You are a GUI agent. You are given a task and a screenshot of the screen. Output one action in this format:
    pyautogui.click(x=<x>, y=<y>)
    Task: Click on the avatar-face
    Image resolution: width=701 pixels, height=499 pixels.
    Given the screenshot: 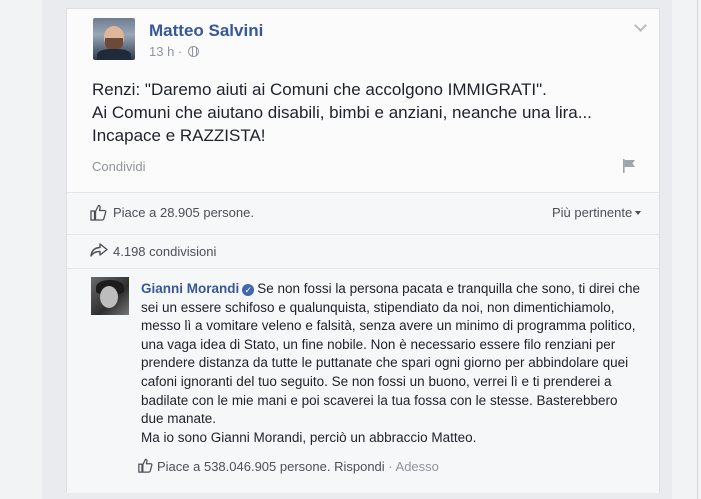 What is the action you would take?
    pyautogui.click(x=109, y=297)
    